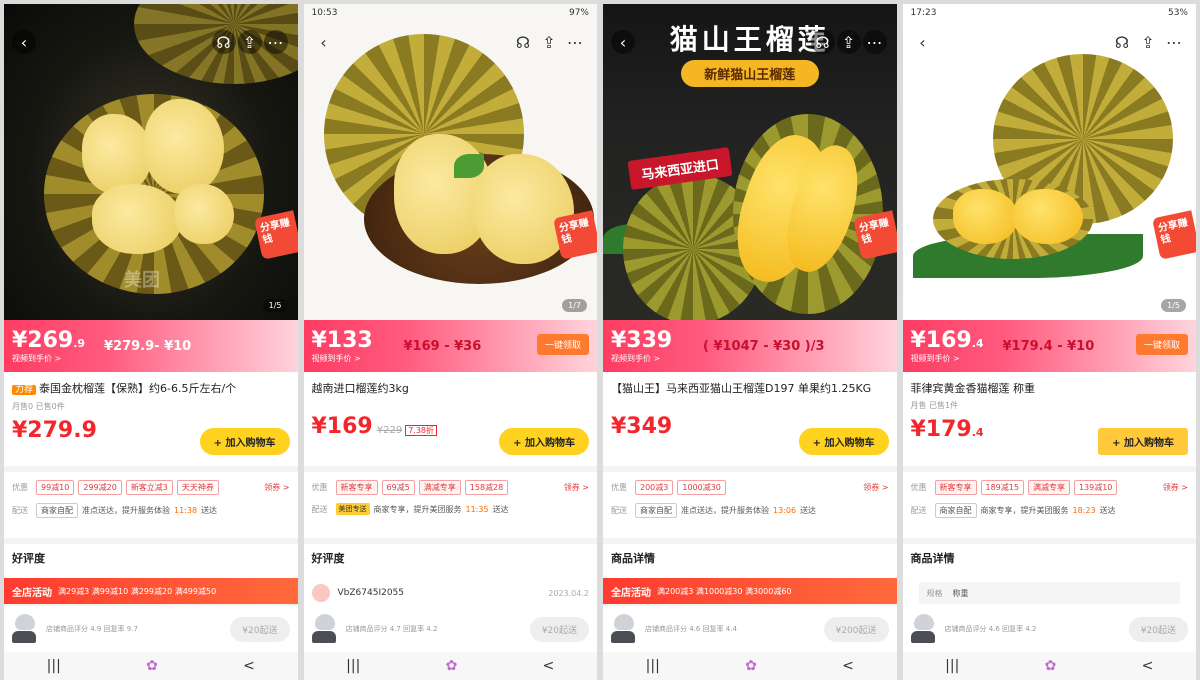 The image size is (1200, 680). What do you see at coordinates (750, 162) in the screenshot?
I see `product-image: 猫山王榴莲 新鲜猫山王榴莲 马来西亚进口 ‹ ☊ ⇪ ⋯ 分享赚钱` at bounding box center [750, 162].